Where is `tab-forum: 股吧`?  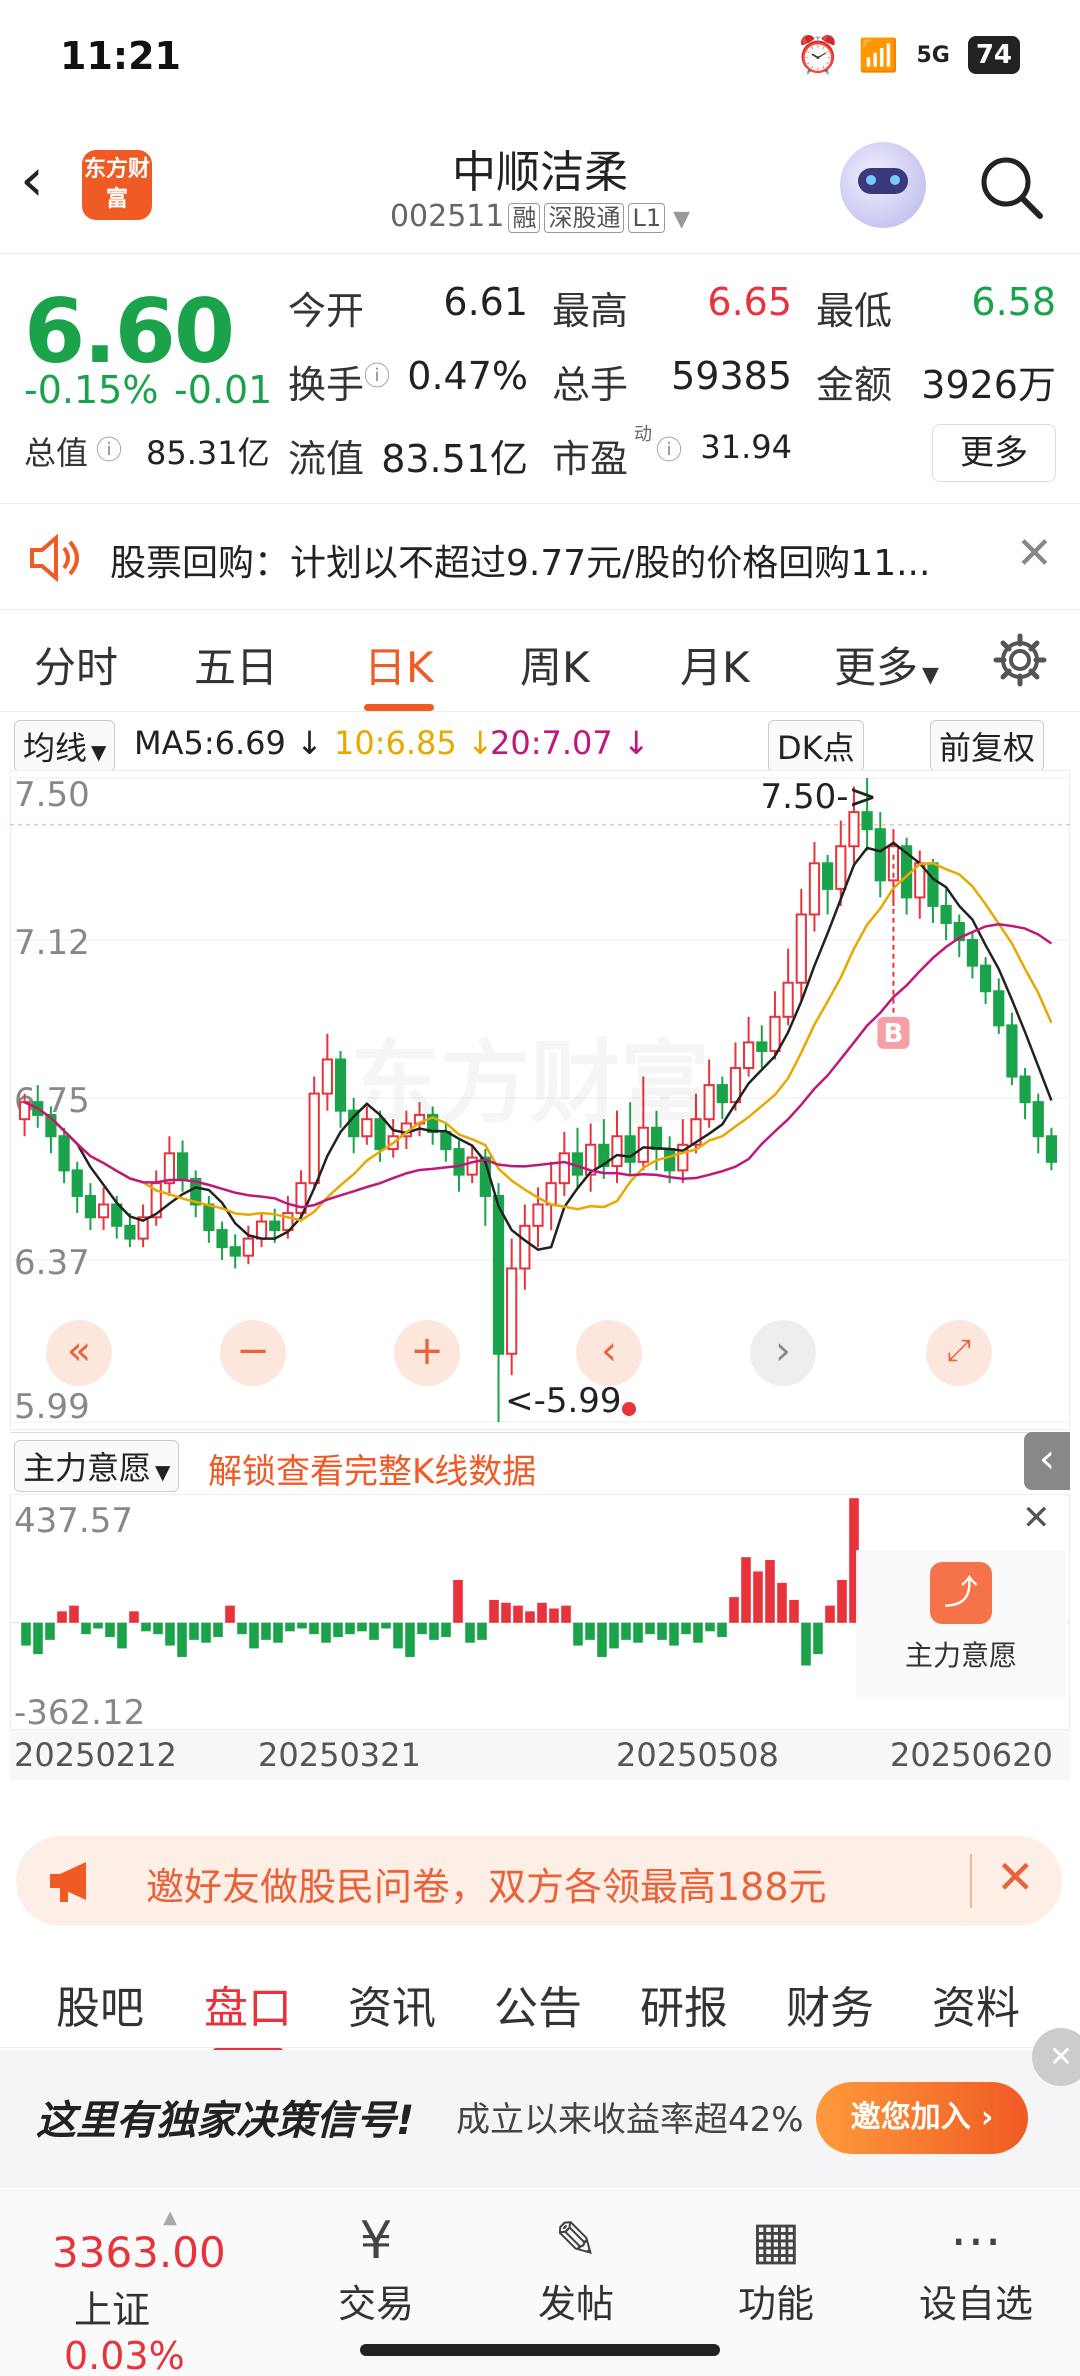 tab-forum: 股吧 is located at coordinates (100, 2004).